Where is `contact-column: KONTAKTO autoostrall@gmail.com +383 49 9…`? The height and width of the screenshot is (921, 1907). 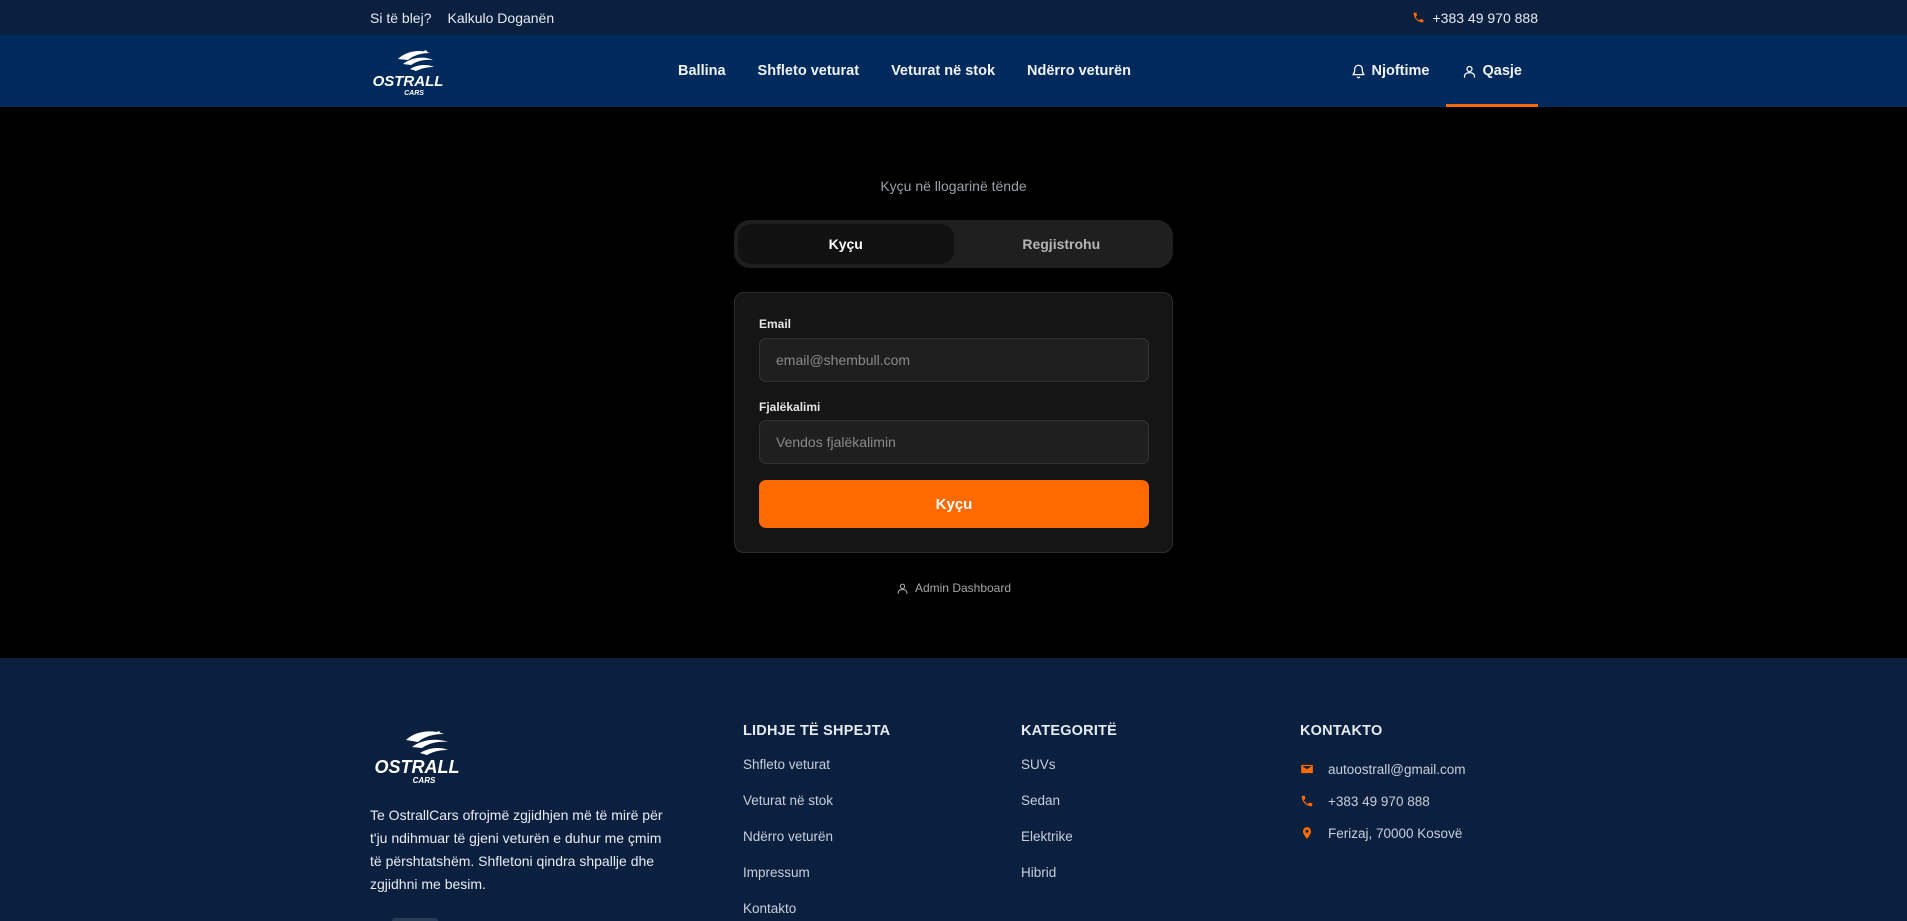
contact-column: KONTAKTO autoostrall@gmail.com +383 49 9… is located at coordinates (1383, 786).